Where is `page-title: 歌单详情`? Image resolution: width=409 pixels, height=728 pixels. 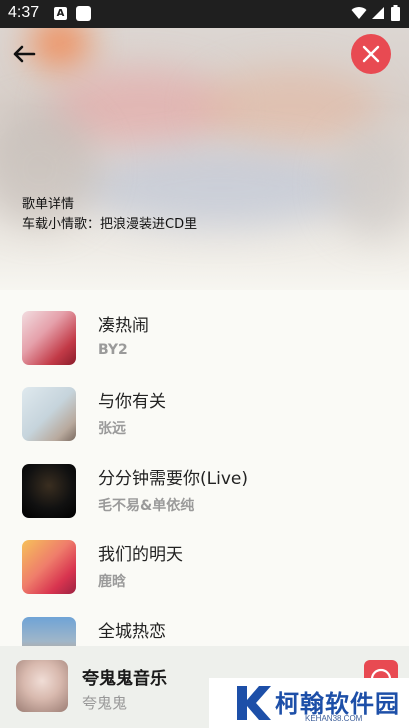 page-title: 歌单详情 is located at coordinates (48, 204).